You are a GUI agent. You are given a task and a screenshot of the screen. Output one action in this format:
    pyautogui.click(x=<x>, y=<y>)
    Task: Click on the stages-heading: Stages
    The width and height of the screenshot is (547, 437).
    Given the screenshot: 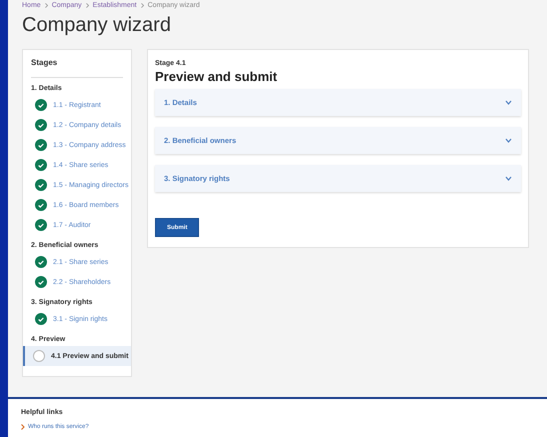 What is the action you would take?
    pyautogui.click(x=77, y=68)
    